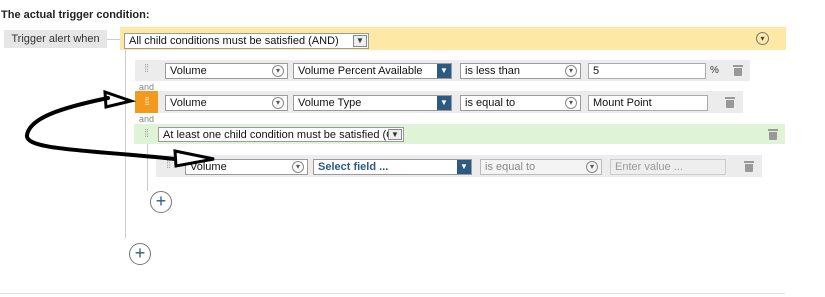 The height and width of the screenshot is (297, 825). Describe the element at coordinates (101, 128) in the screenshot. I see `arrow-stroke` at that location.